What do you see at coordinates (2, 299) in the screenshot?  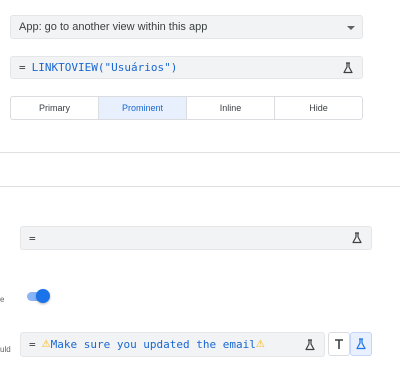 I see `toggle-label: e` at bounding box center [2, 299].